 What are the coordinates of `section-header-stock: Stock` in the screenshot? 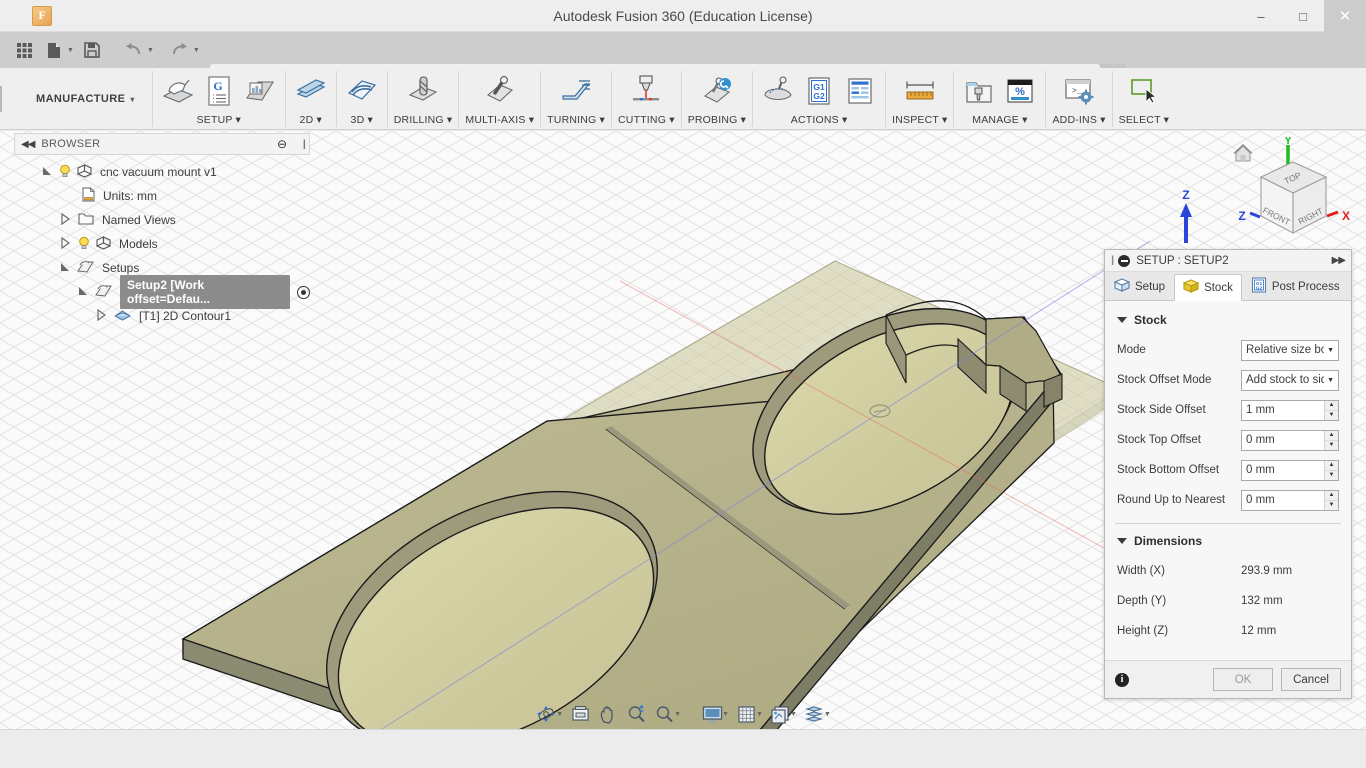 It's located at (1228, 321).